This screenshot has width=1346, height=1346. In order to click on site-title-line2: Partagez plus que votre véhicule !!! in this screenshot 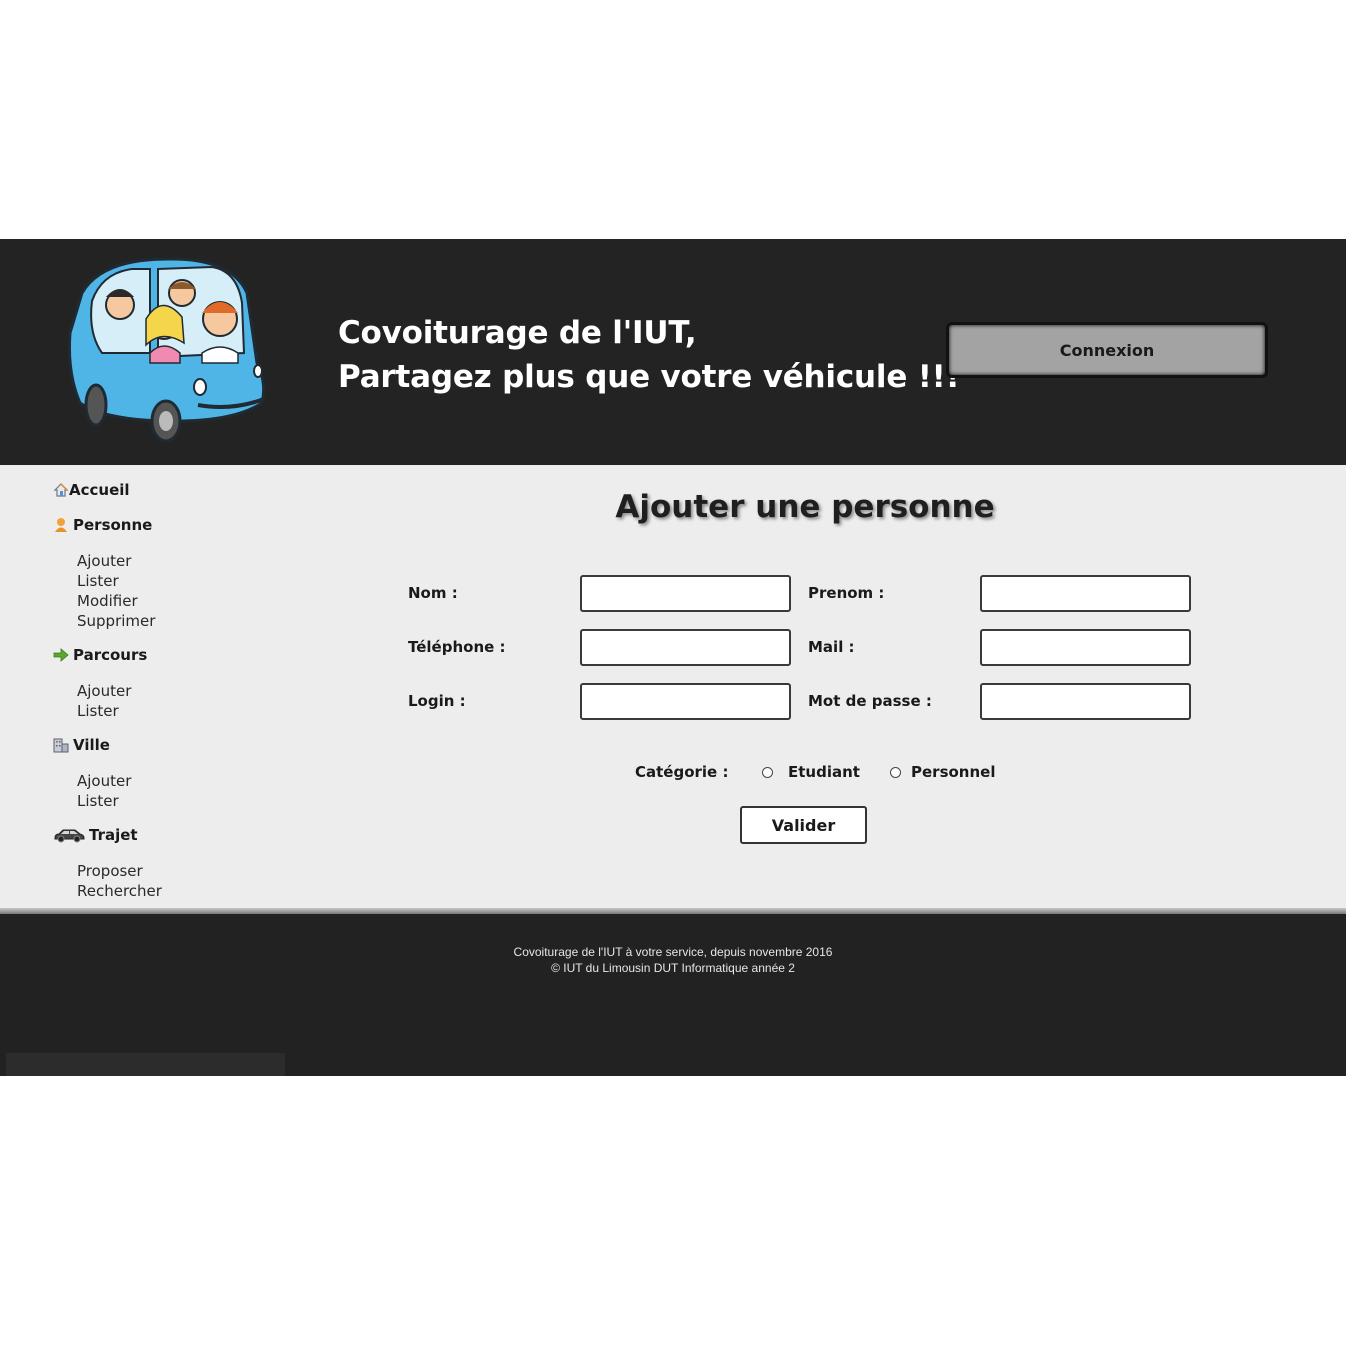, I will do `click(649, 377)`.